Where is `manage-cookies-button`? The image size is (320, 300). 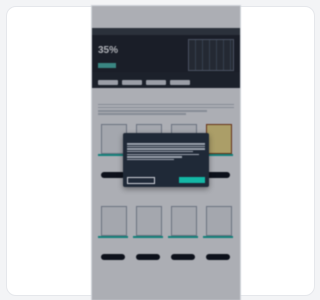 manage-cookies-button is located at coordinates (141, 180).